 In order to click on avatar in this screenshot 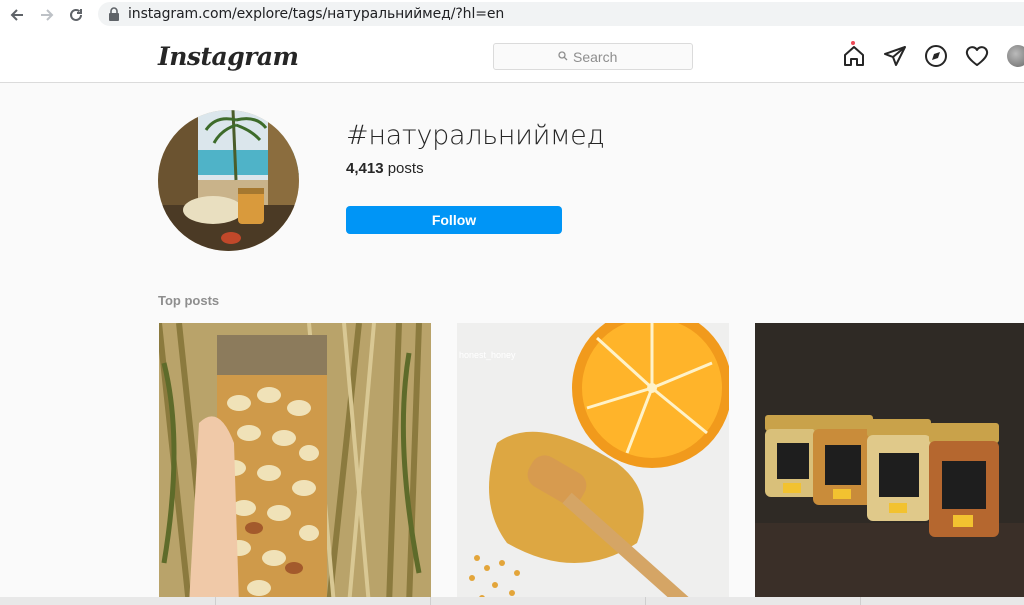, I will do `click(1015, 56)`.